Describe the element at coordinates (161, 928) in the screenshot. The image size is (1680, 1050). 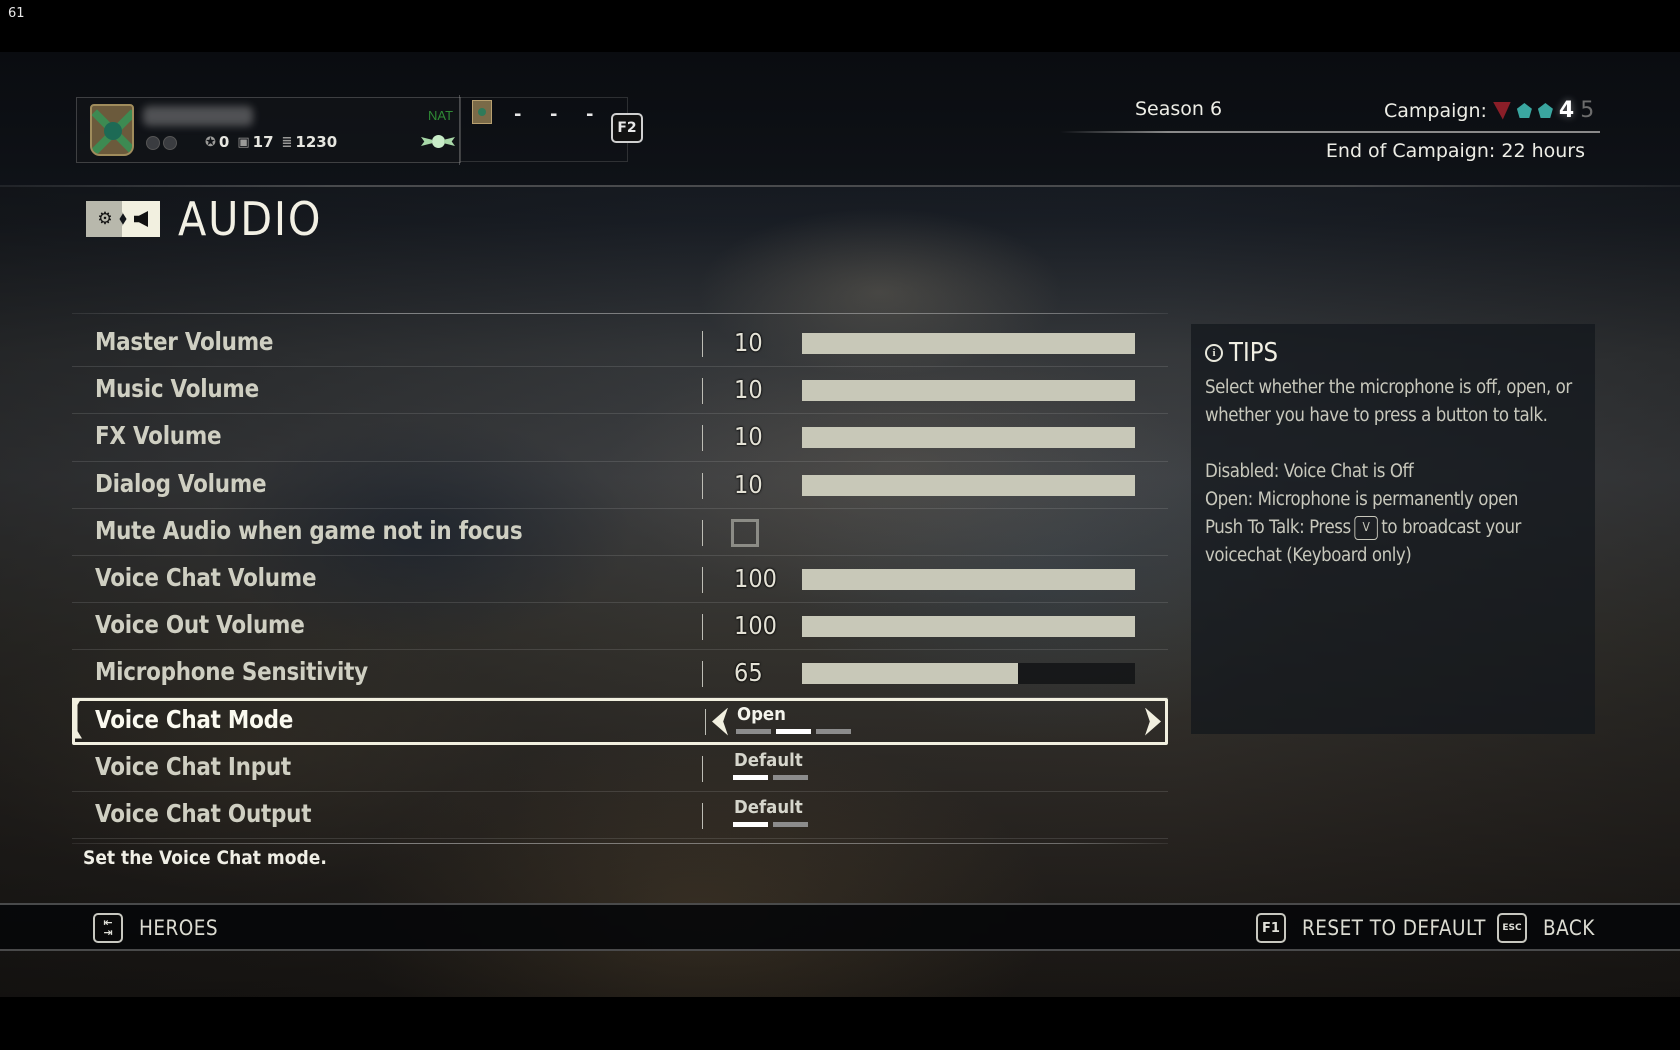
I see `heroes-button: ⇤ ⇥ HEROES` at that location.